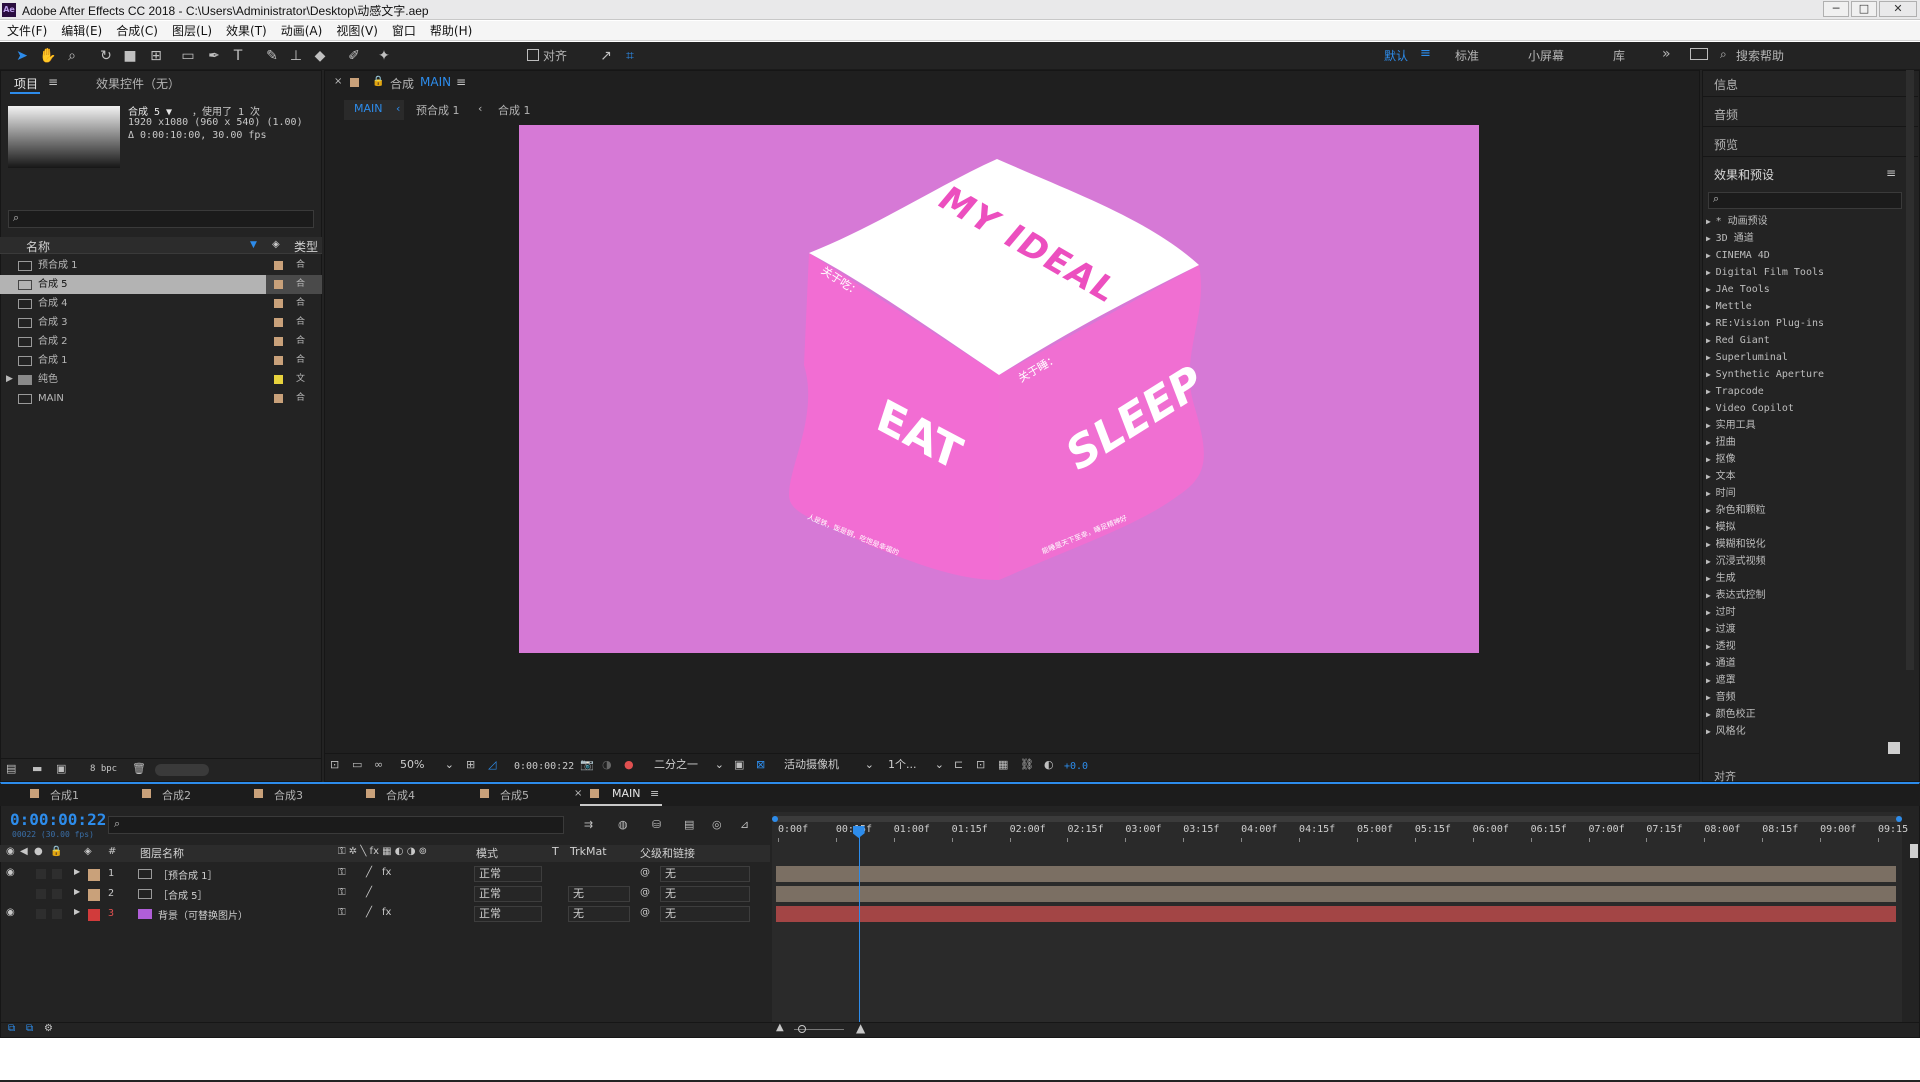 The height and width of the screenshot is (1082, 1920). What do you see at coordinates (435, 82) in the screenshot?
I see `comp-tab-name: MAIN` at bounding box center [435, 82].